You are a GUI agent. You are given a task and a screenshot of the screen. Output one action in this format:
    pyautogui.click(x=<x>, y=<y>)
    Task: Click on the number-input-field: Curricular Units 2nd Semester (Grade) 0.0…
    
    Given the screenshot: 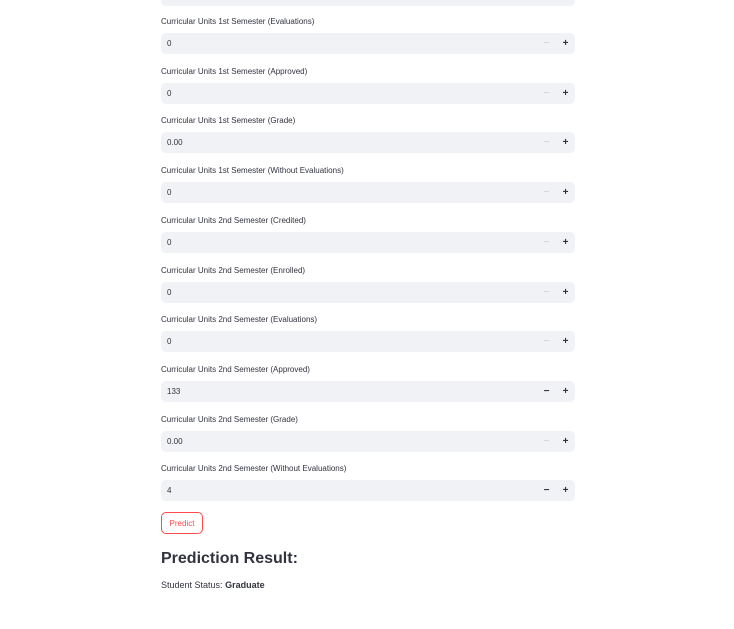 What is the action you would take?
    pyautogui.click(x=368, y=433)
    